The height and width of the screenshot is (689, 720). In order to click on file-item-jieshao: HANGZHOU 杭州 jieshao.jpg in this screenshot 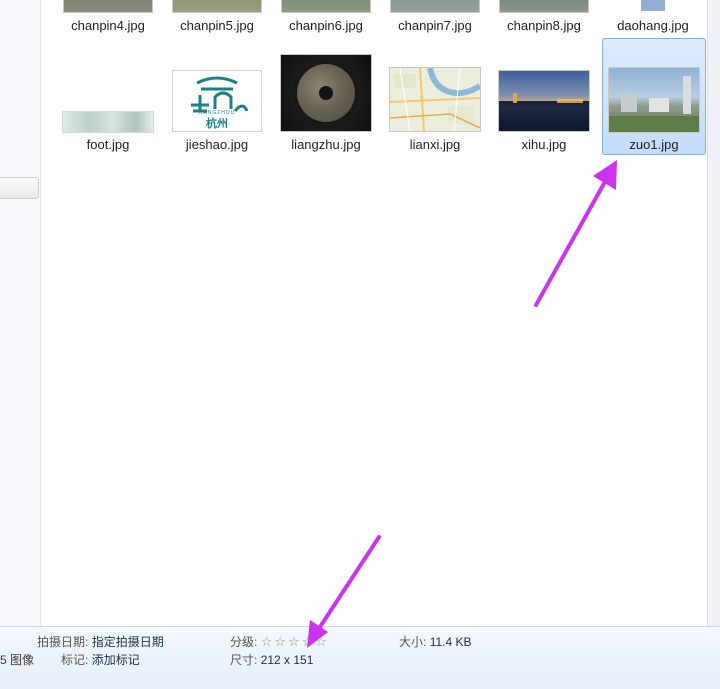, I will do `click(217, 103)`.